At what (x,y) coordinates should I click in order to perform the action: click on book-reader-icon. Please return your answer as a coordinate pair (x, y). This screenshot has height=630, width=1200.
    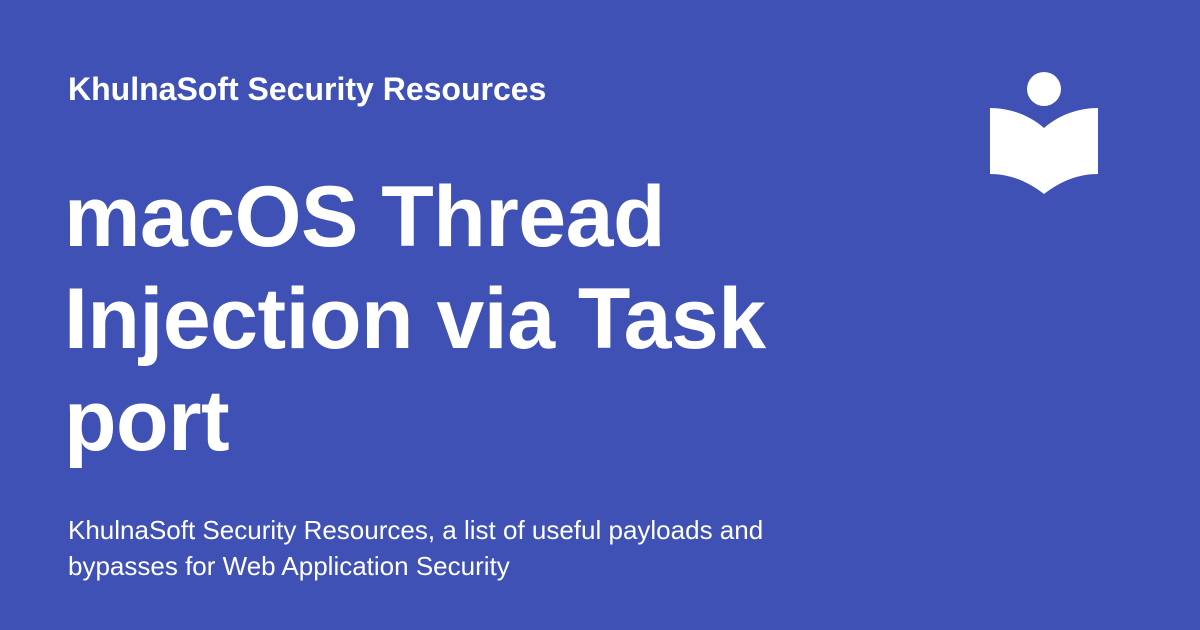
    Looking at the image, I should click on (1044, 134).